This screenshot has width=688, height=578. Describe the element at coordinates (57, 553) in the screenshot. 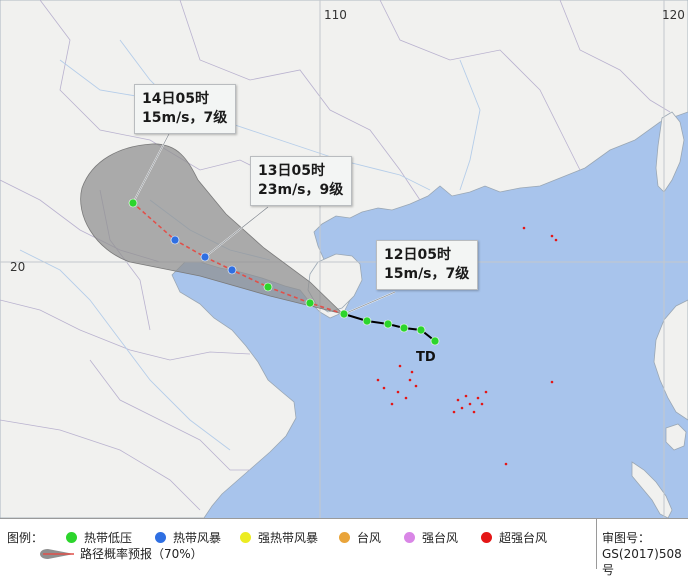

I see `probability-cone-icon` at that location.